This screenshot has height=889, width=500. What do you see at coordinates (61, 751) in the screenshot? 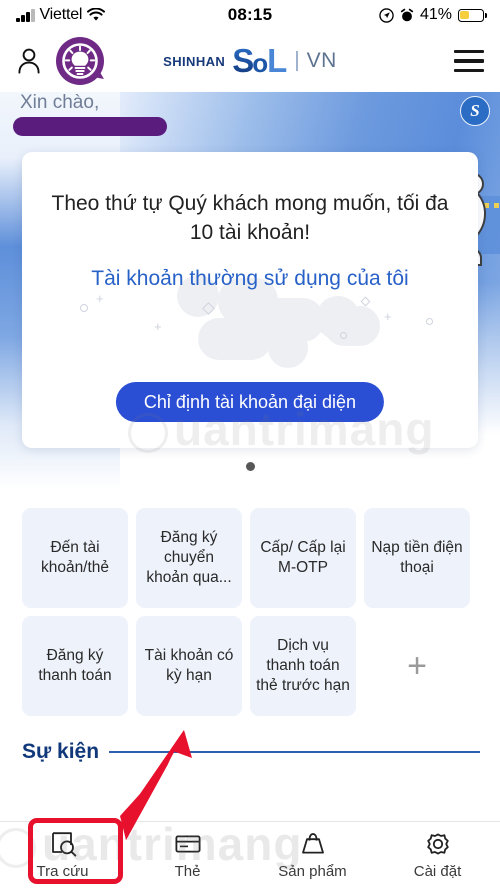
I see `events-title: Sự kiện` at bounding box center [61, 751].